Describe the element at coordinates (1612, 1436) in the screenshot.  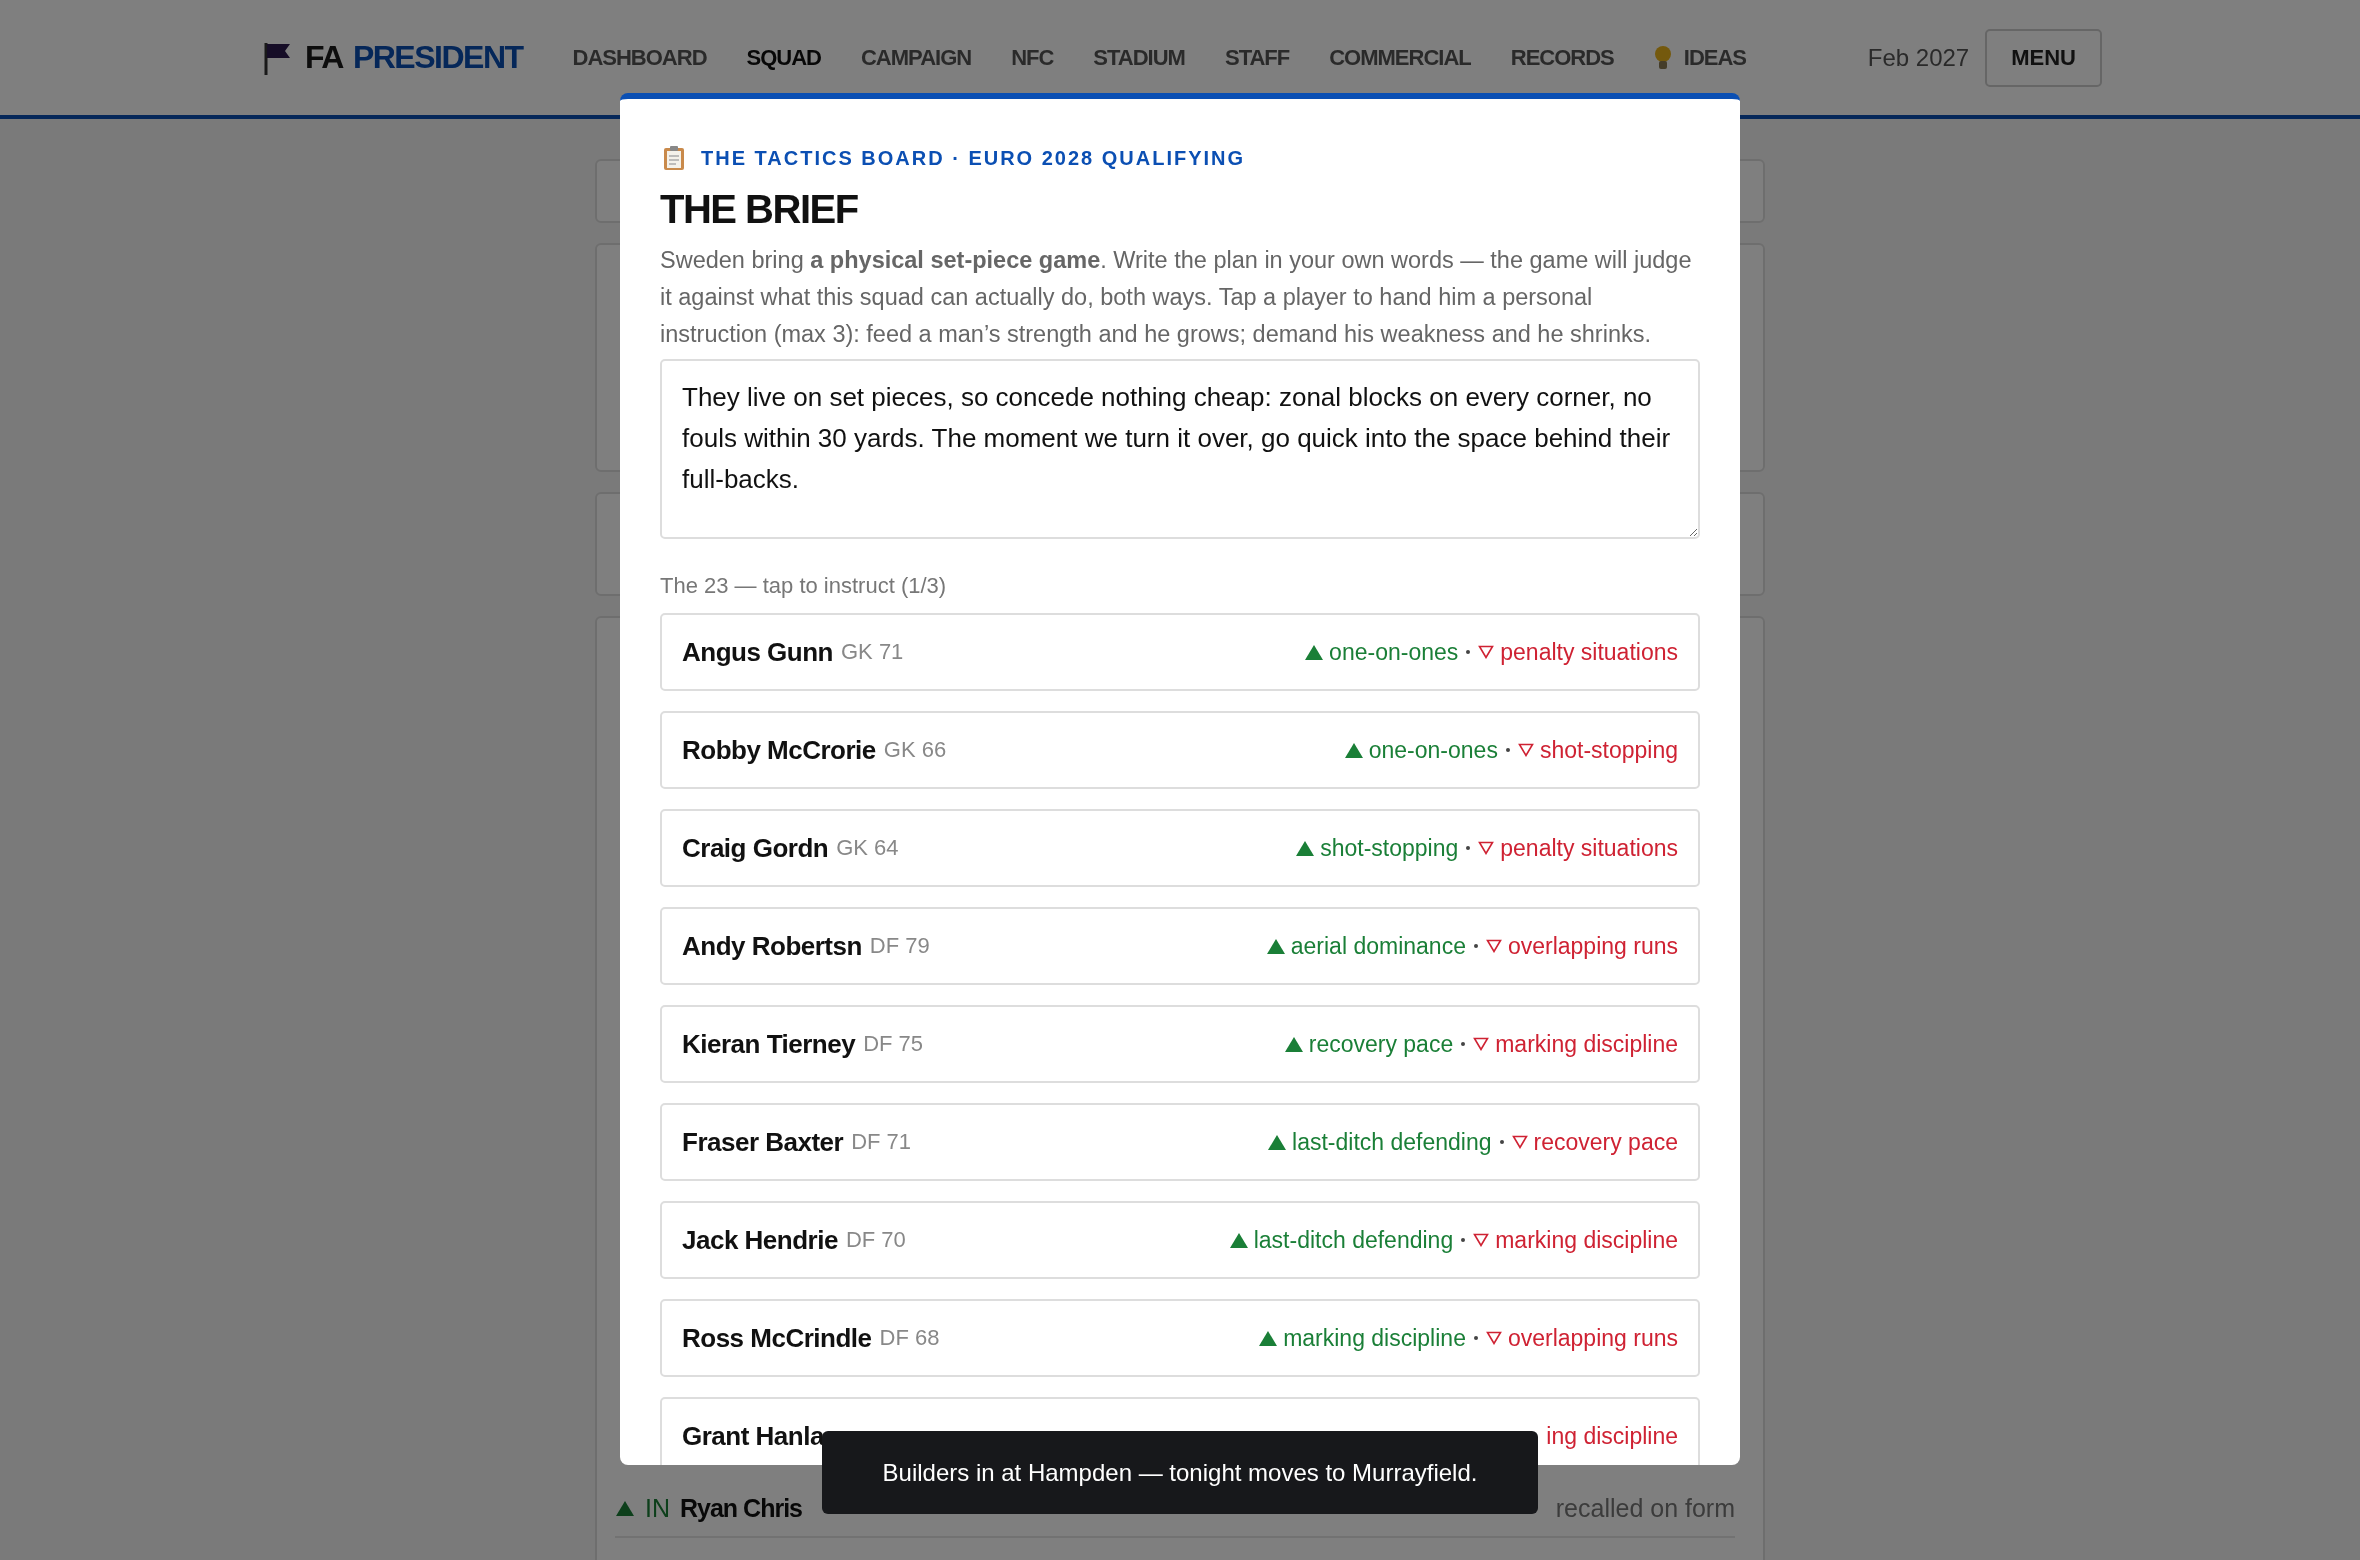
I see `weakness-tag: ing discipline` at that location.